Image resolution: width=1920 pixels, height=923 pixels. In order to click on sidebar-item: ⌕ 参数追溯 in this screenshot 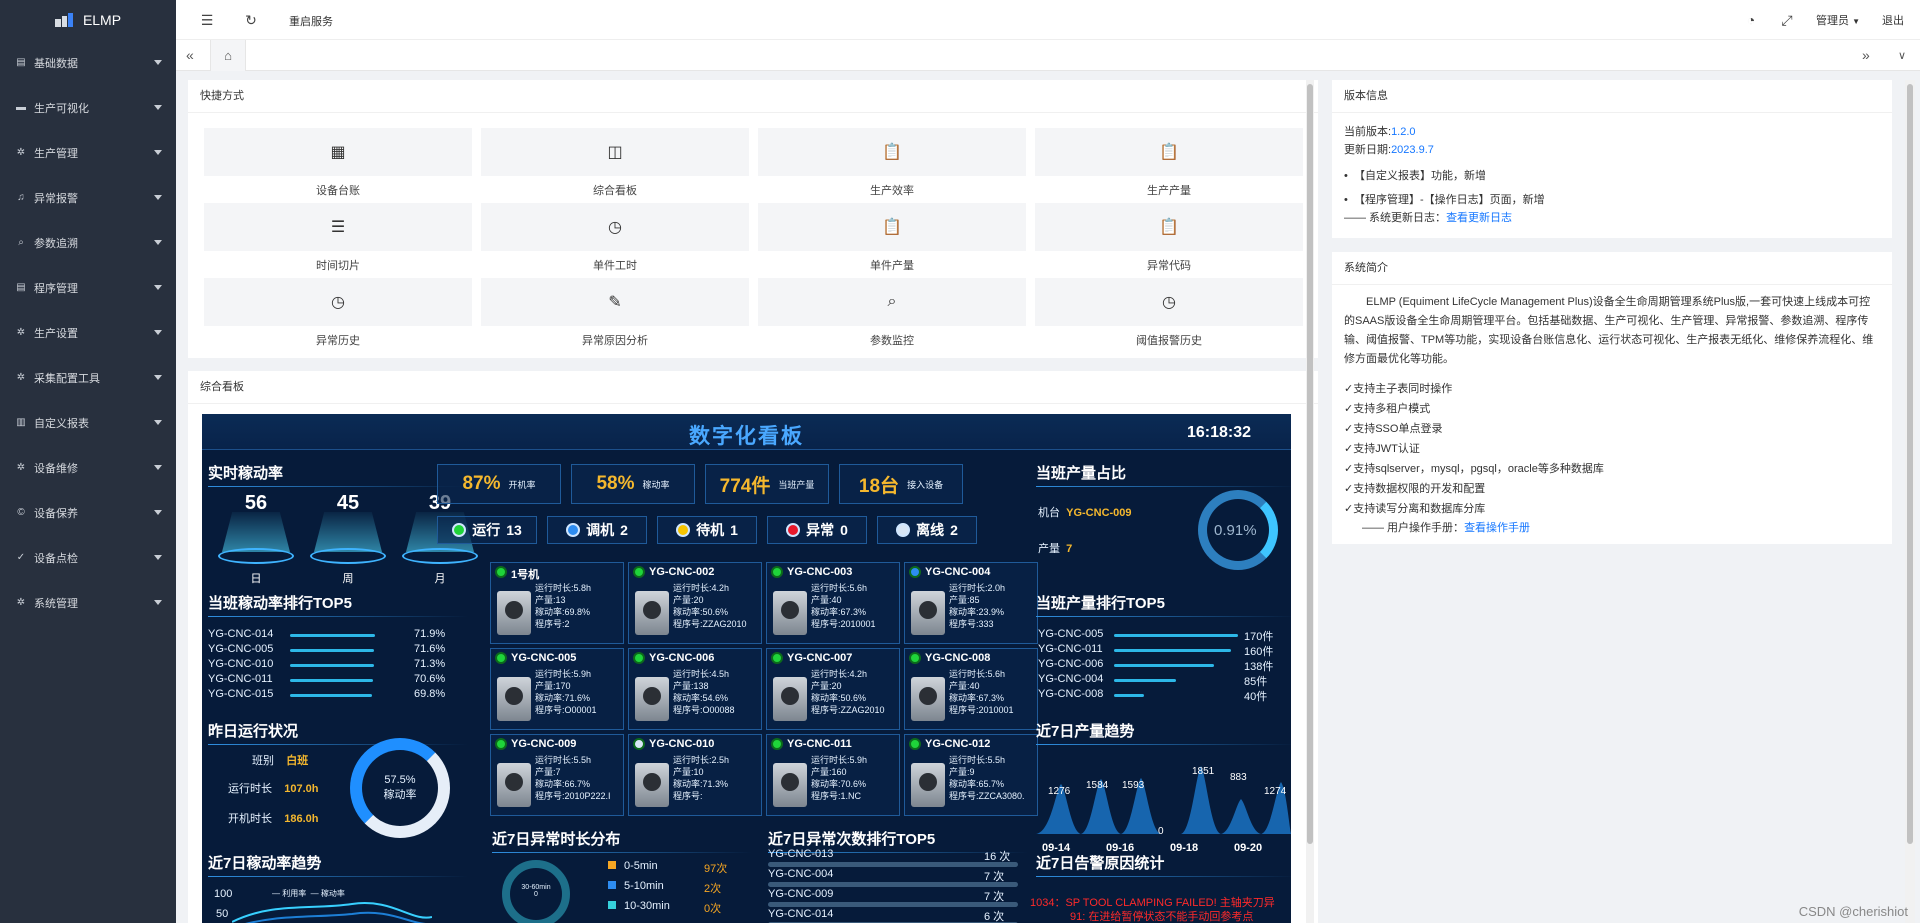, I will do `click(88, 242)`.